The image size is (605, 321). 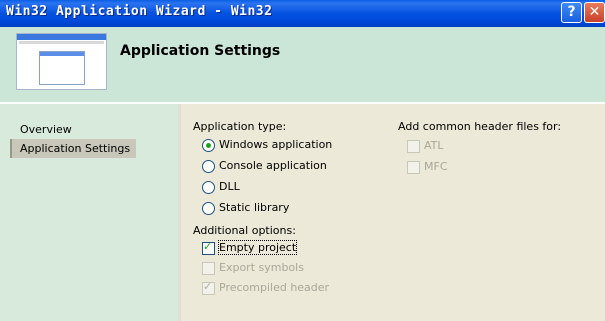 I want to click on title-bar: Win32 Application Wizard - Win32 ? ✕, so click(x=302, y=13).